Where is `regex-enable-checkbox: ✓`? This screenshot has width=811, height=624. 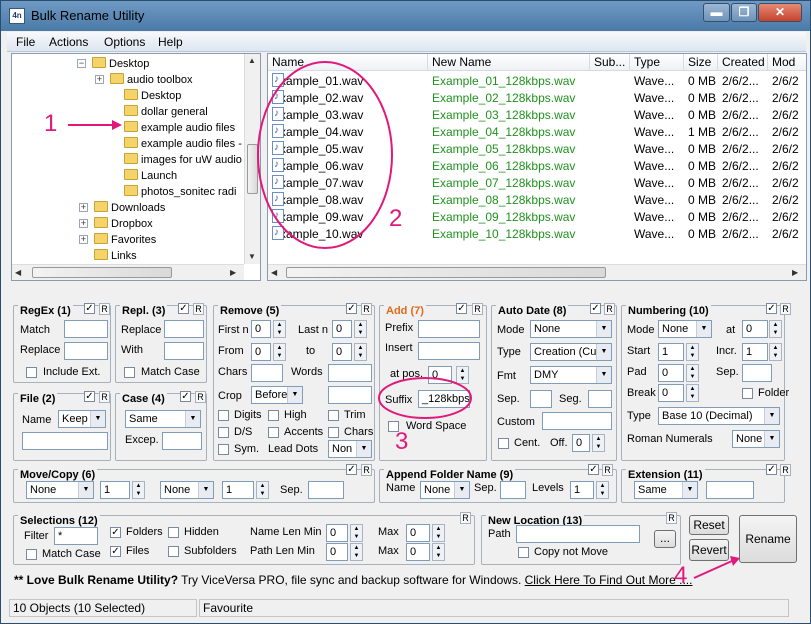 regex-enable-checkbox: ✓ is located at coordinates (89, 308).